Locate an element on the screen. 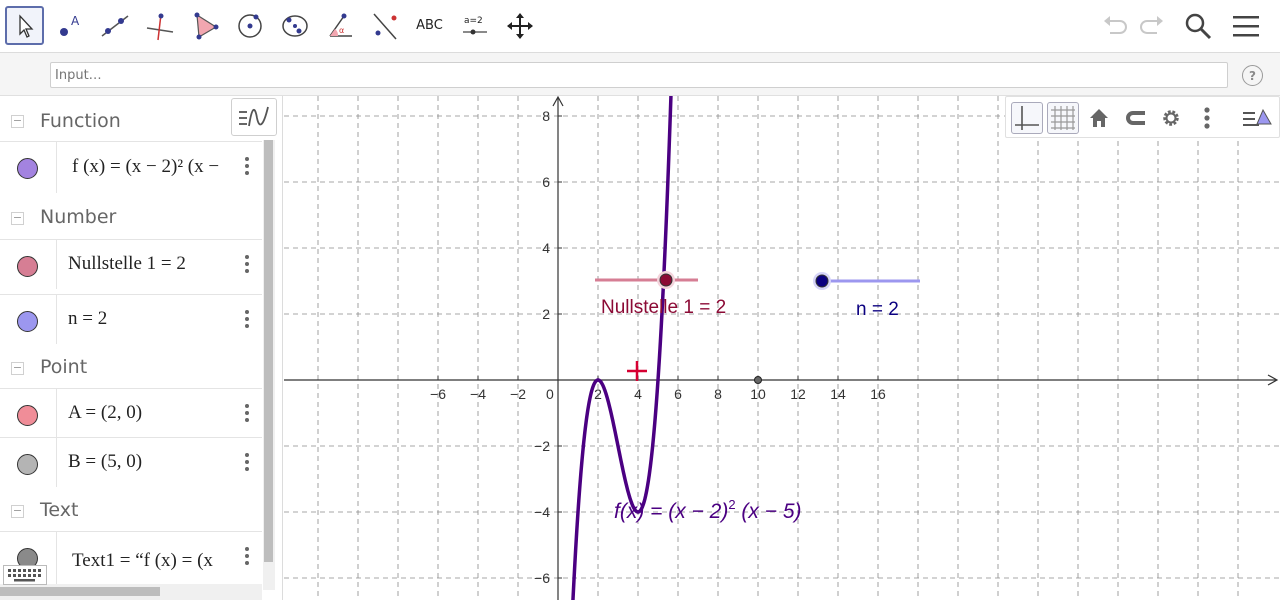  slider-nullstelle-label: Nullstelle 1 = 2 is located at coordinates (663, 307).